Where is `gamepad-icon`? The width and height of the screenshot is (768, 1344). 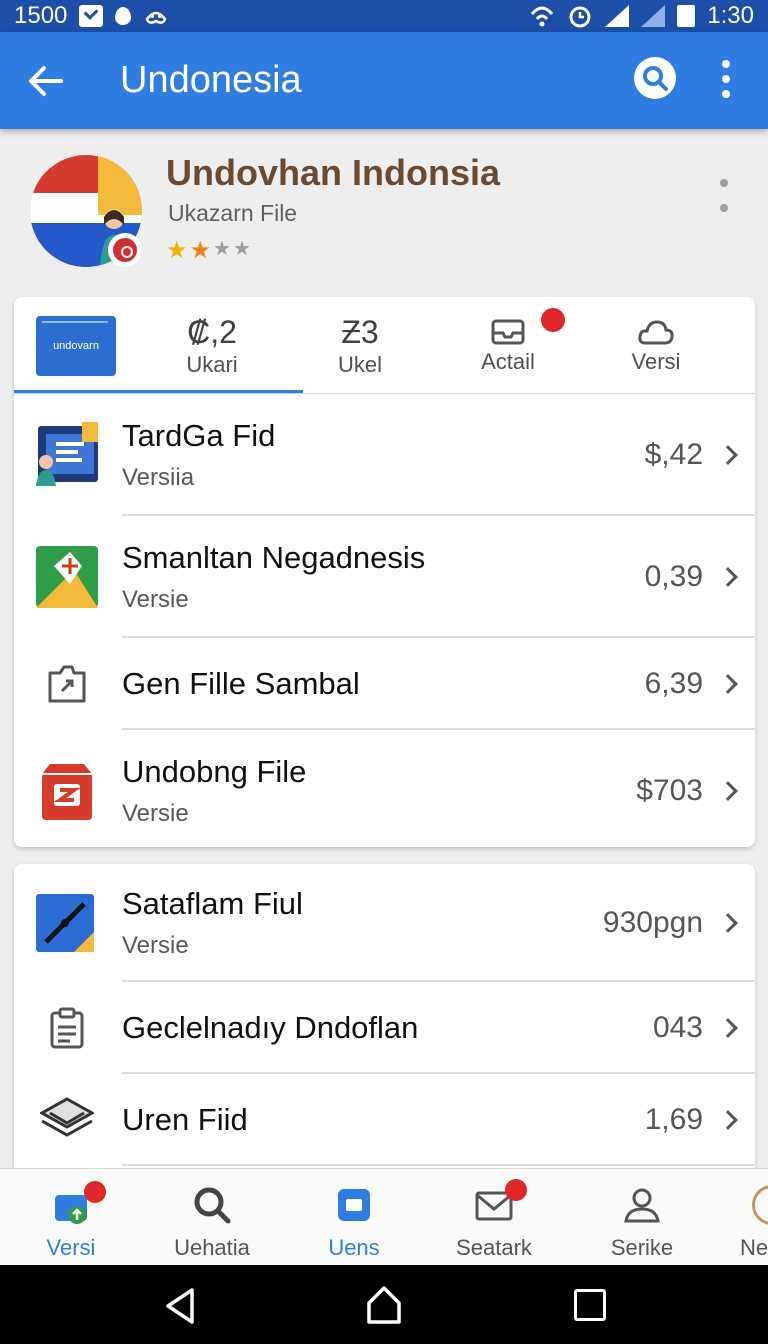
gamepad-icon is located at coordinates (156, 17).